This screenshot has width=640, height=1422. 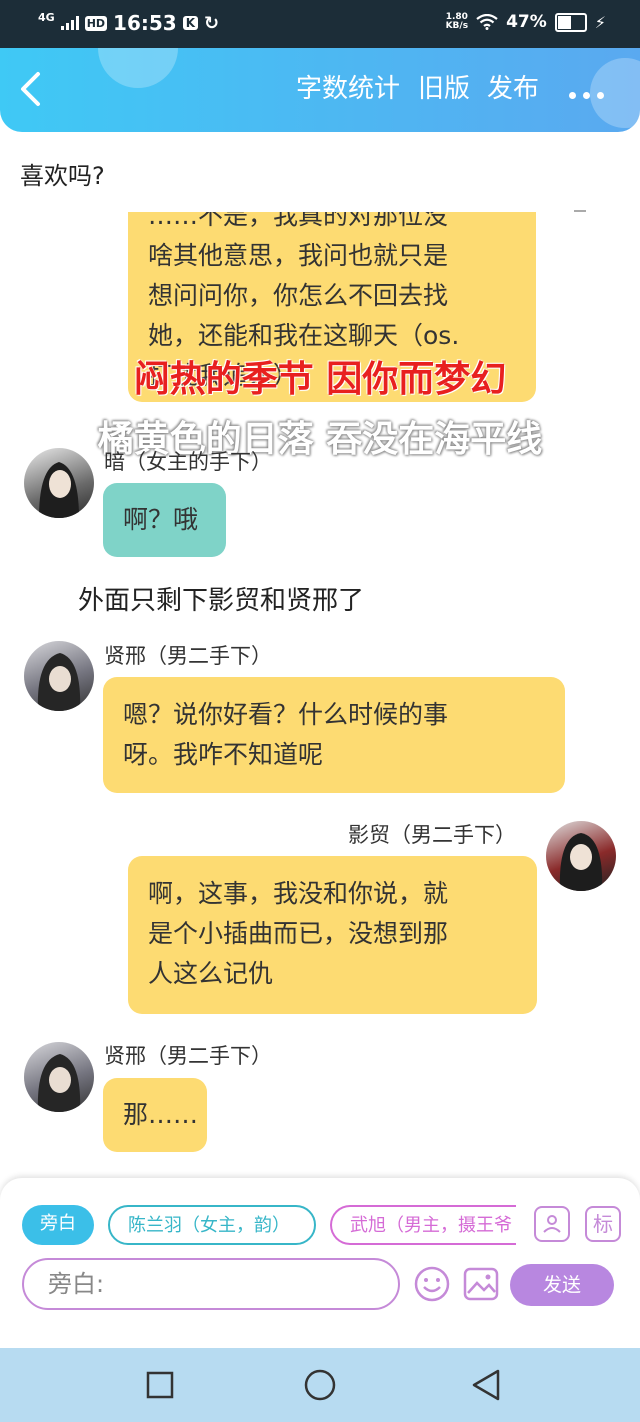 I want to click on tag-button: 标, so click(x=603, y=1224).